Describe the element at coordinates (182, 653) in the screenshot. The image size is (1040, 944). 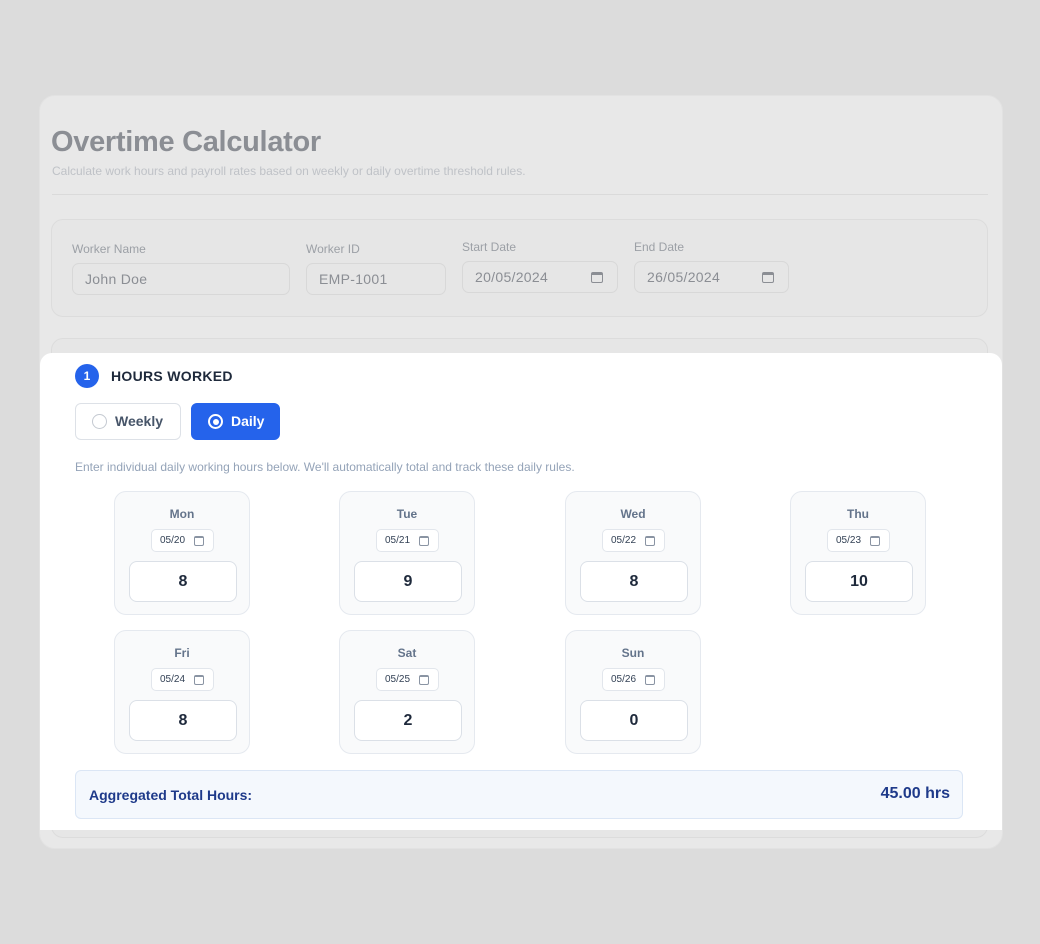
I see `day-name: Fri` at that location.